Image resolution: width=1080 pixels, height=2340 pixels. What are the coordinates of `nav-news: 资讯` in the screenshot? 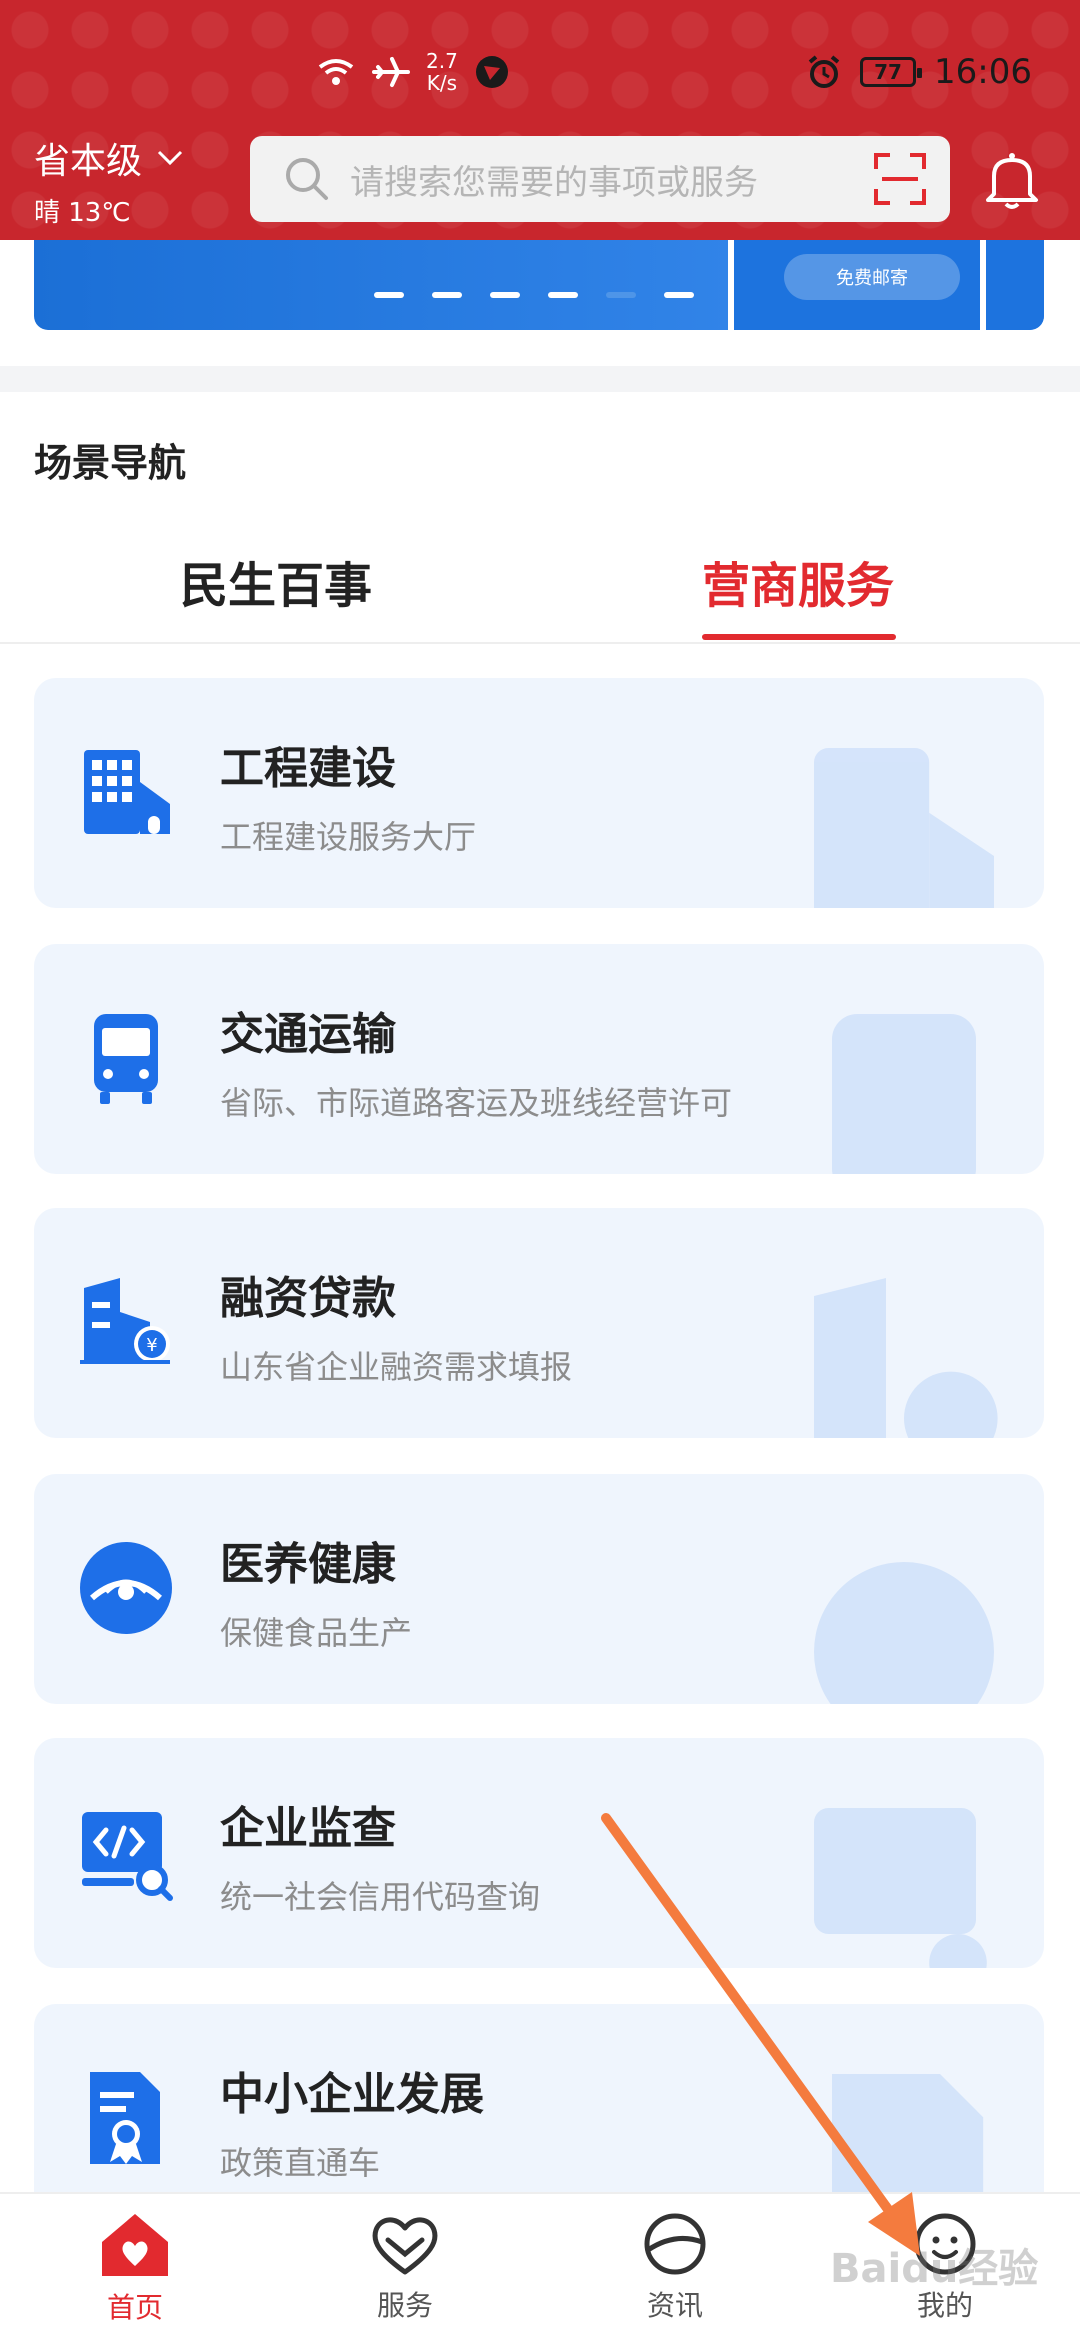 It's located at (675, 2267).